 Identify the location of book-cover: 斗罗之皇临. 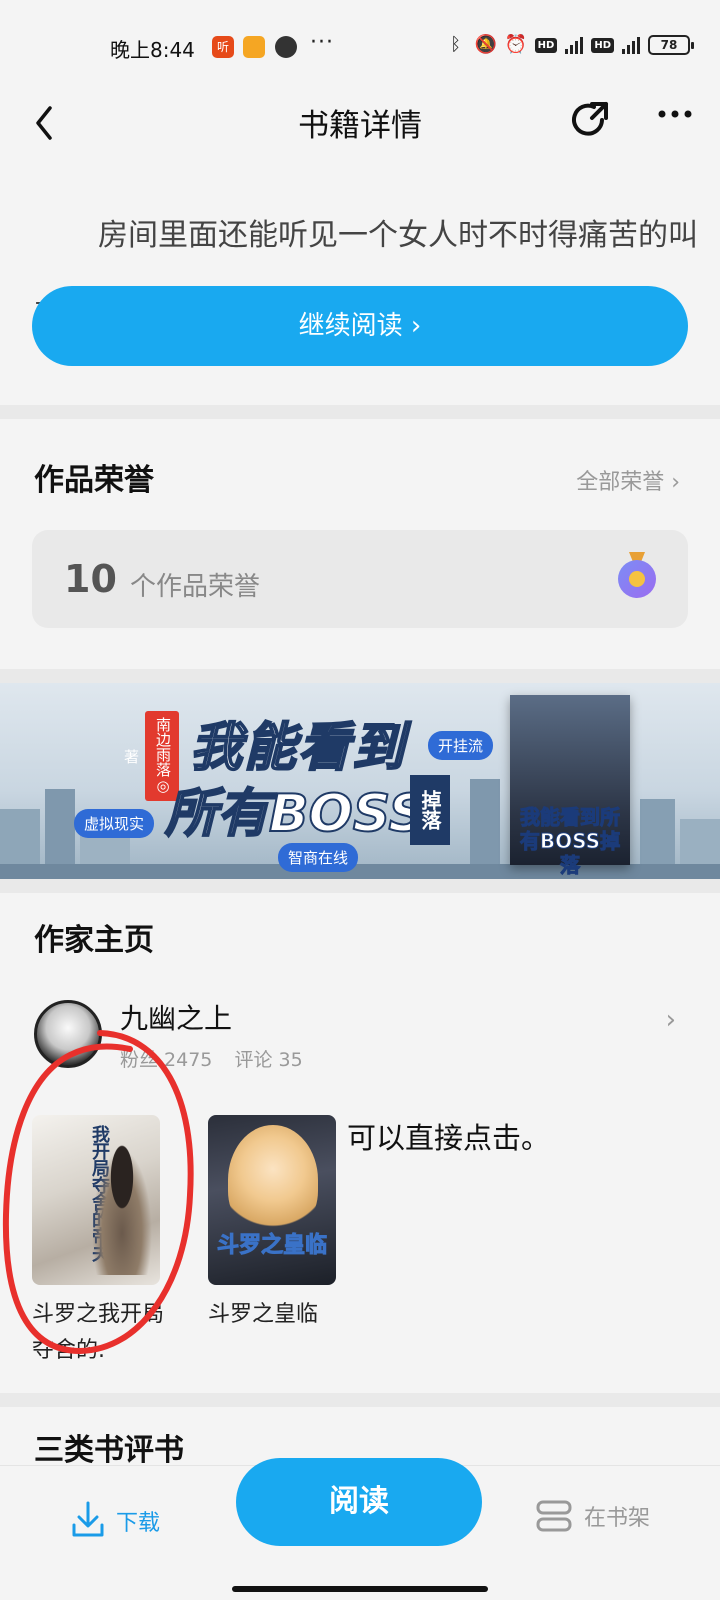
(272, 1200).